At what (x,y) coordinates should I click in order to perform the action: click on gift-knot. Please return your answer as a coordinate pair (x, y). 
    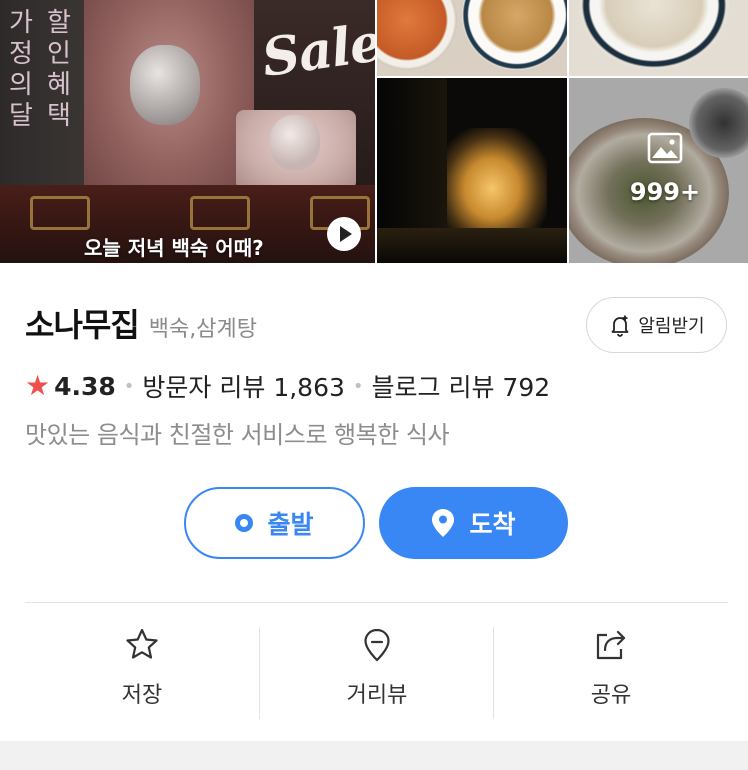
    Looking at the image, I should click on (165, 85).